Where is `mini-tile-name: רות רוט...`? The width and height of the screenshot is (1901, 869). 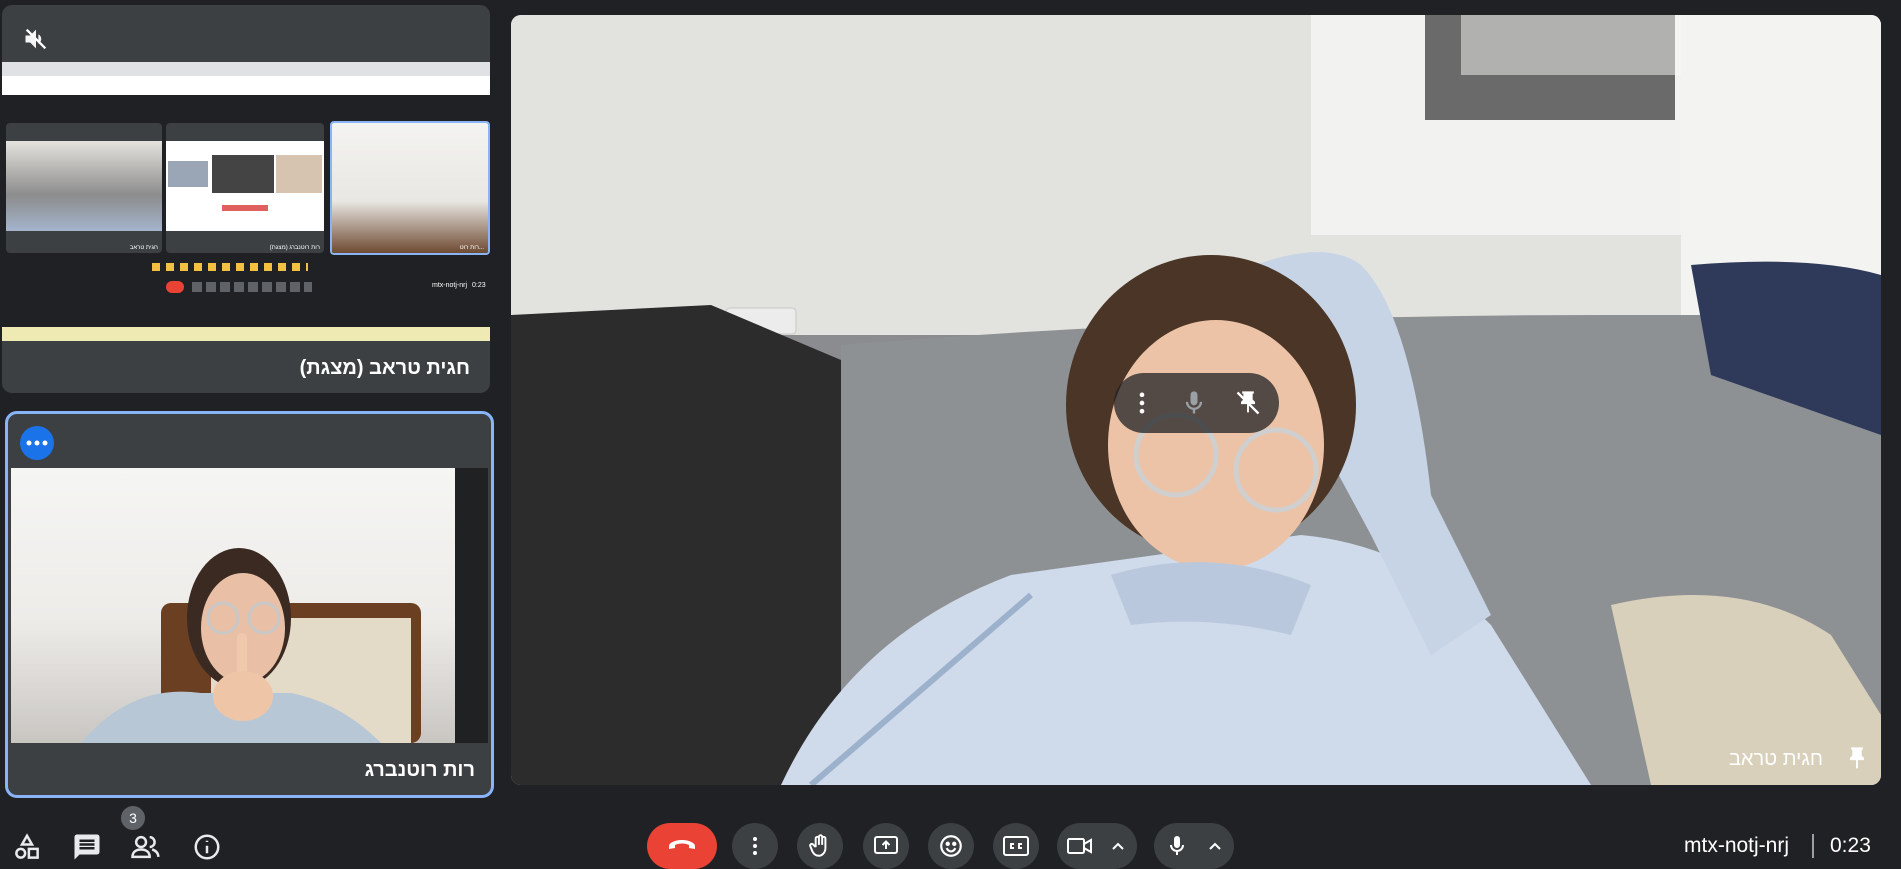 mini-tile-name: רות רוט... is located at coordinates (471, 248).